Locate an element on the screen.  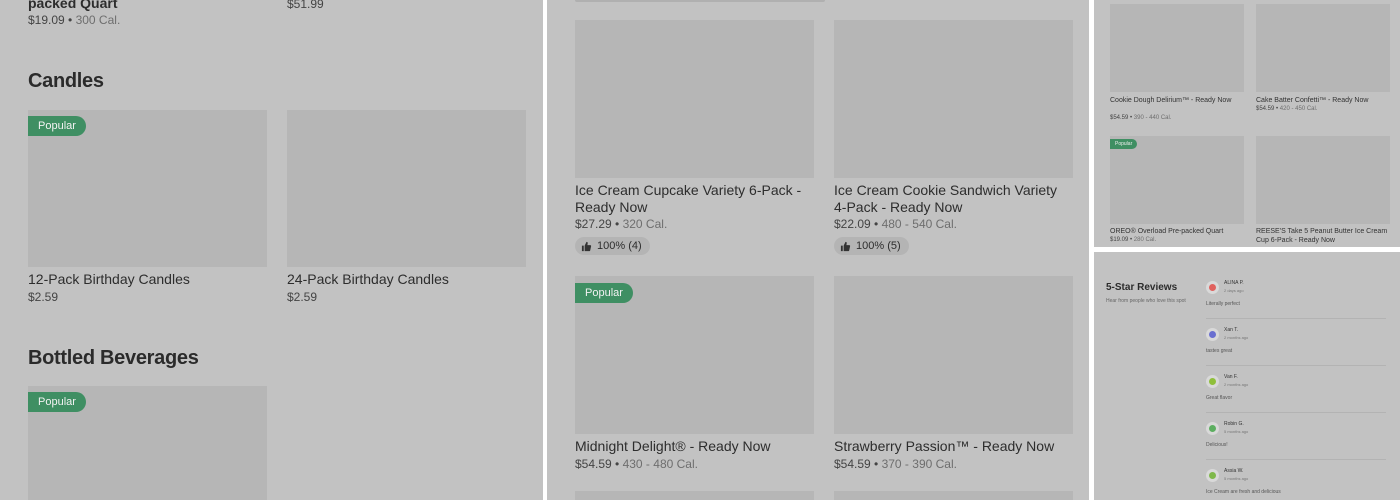
review-text: Literally perfect is located at coordinates (1223, 304).